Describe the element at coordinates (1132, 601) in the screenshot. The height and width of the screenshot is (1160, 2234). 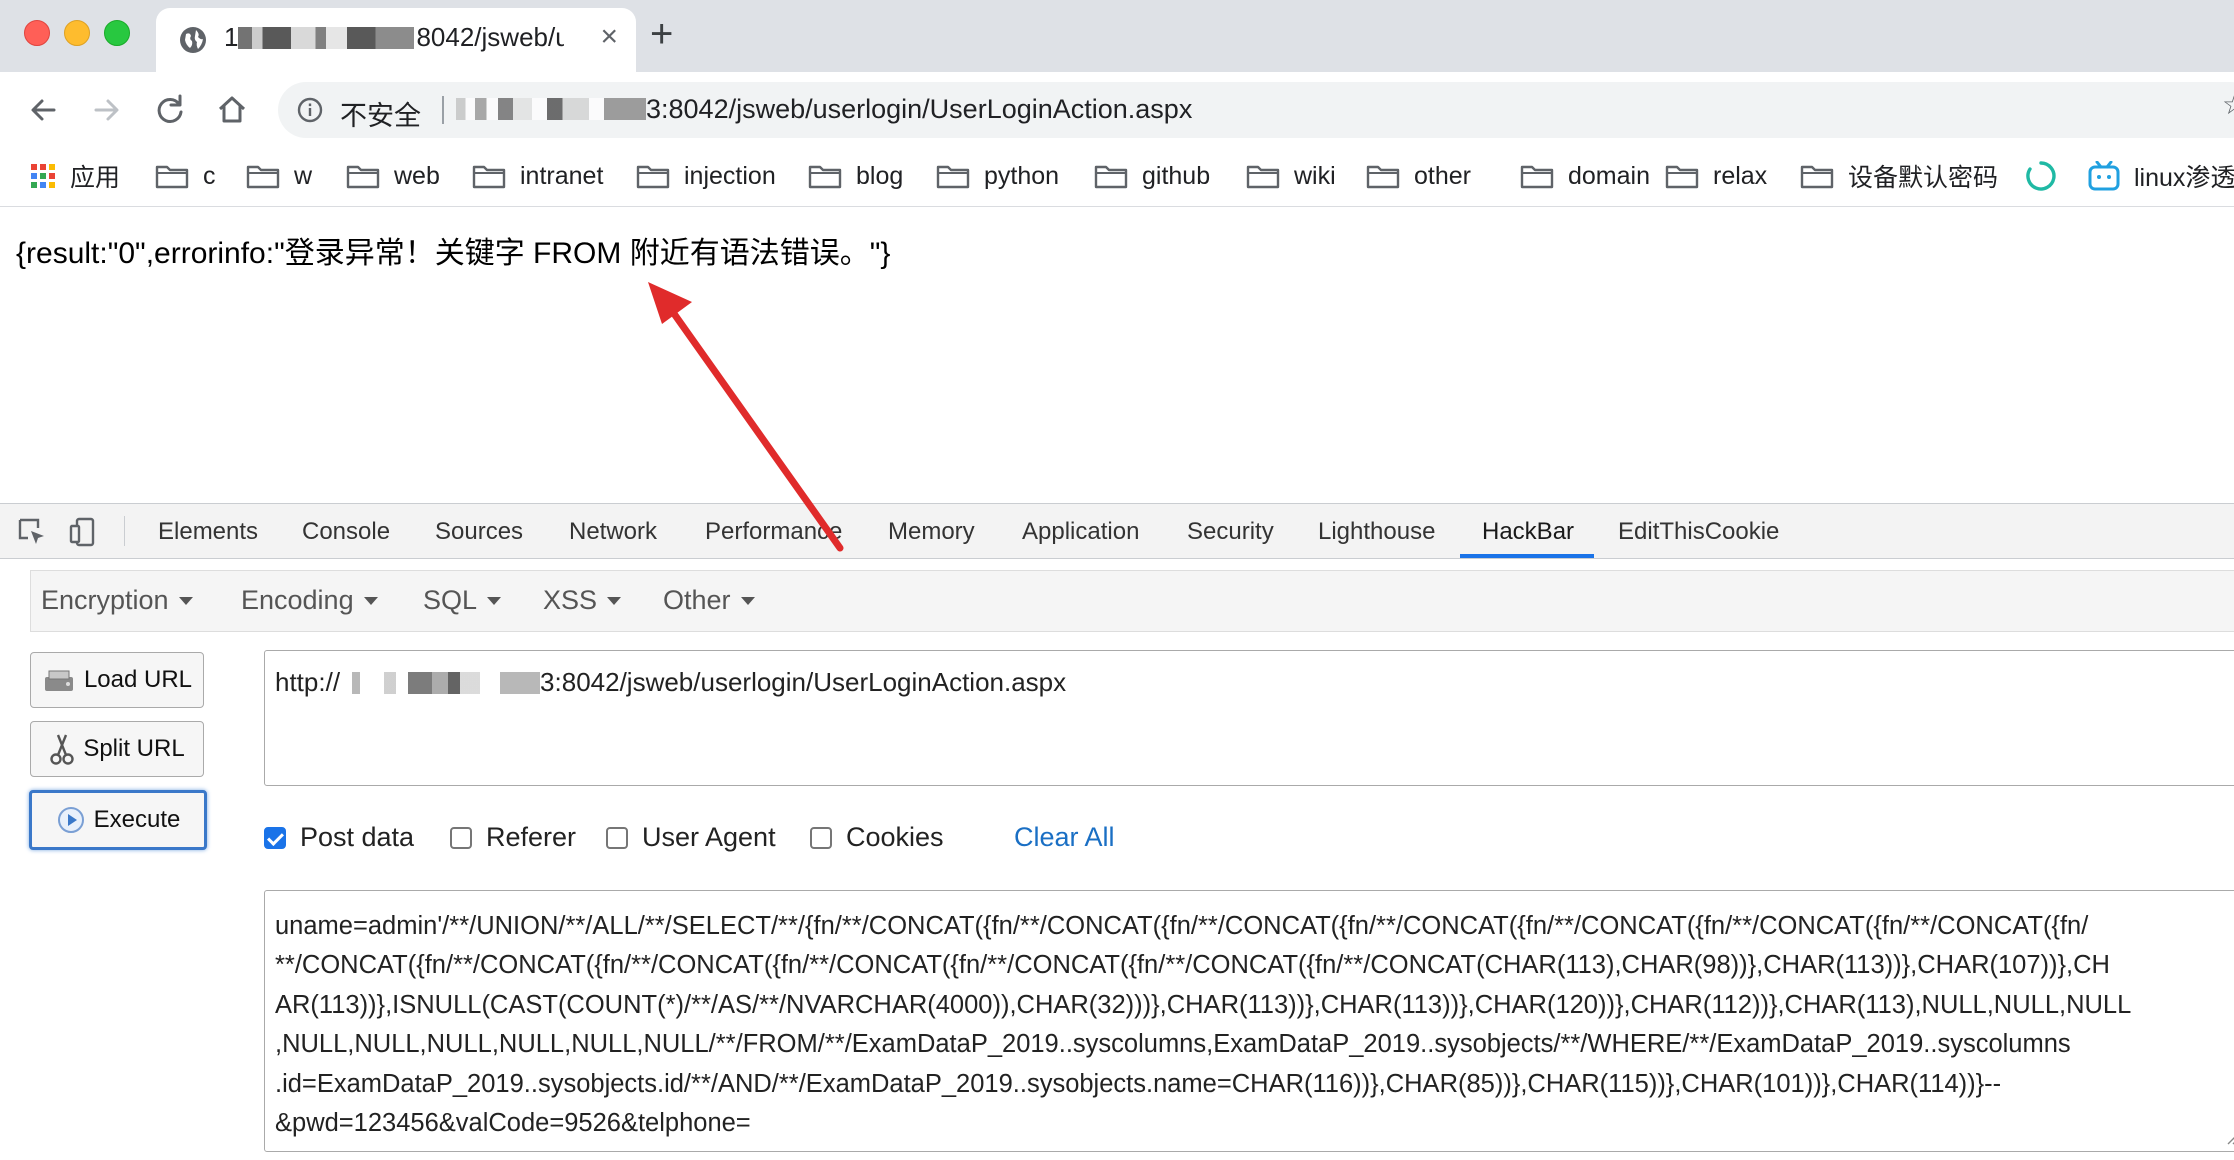
I see `hackbar-menu-bar: Encryption Encoding SQL XSS Other` at that location.